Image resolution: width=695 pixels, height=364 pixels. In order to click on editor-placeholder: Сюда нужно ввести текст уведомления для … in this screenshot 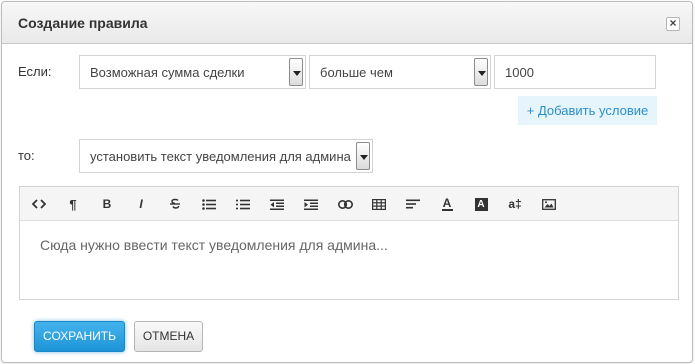, I will do `click(214, 245)`.